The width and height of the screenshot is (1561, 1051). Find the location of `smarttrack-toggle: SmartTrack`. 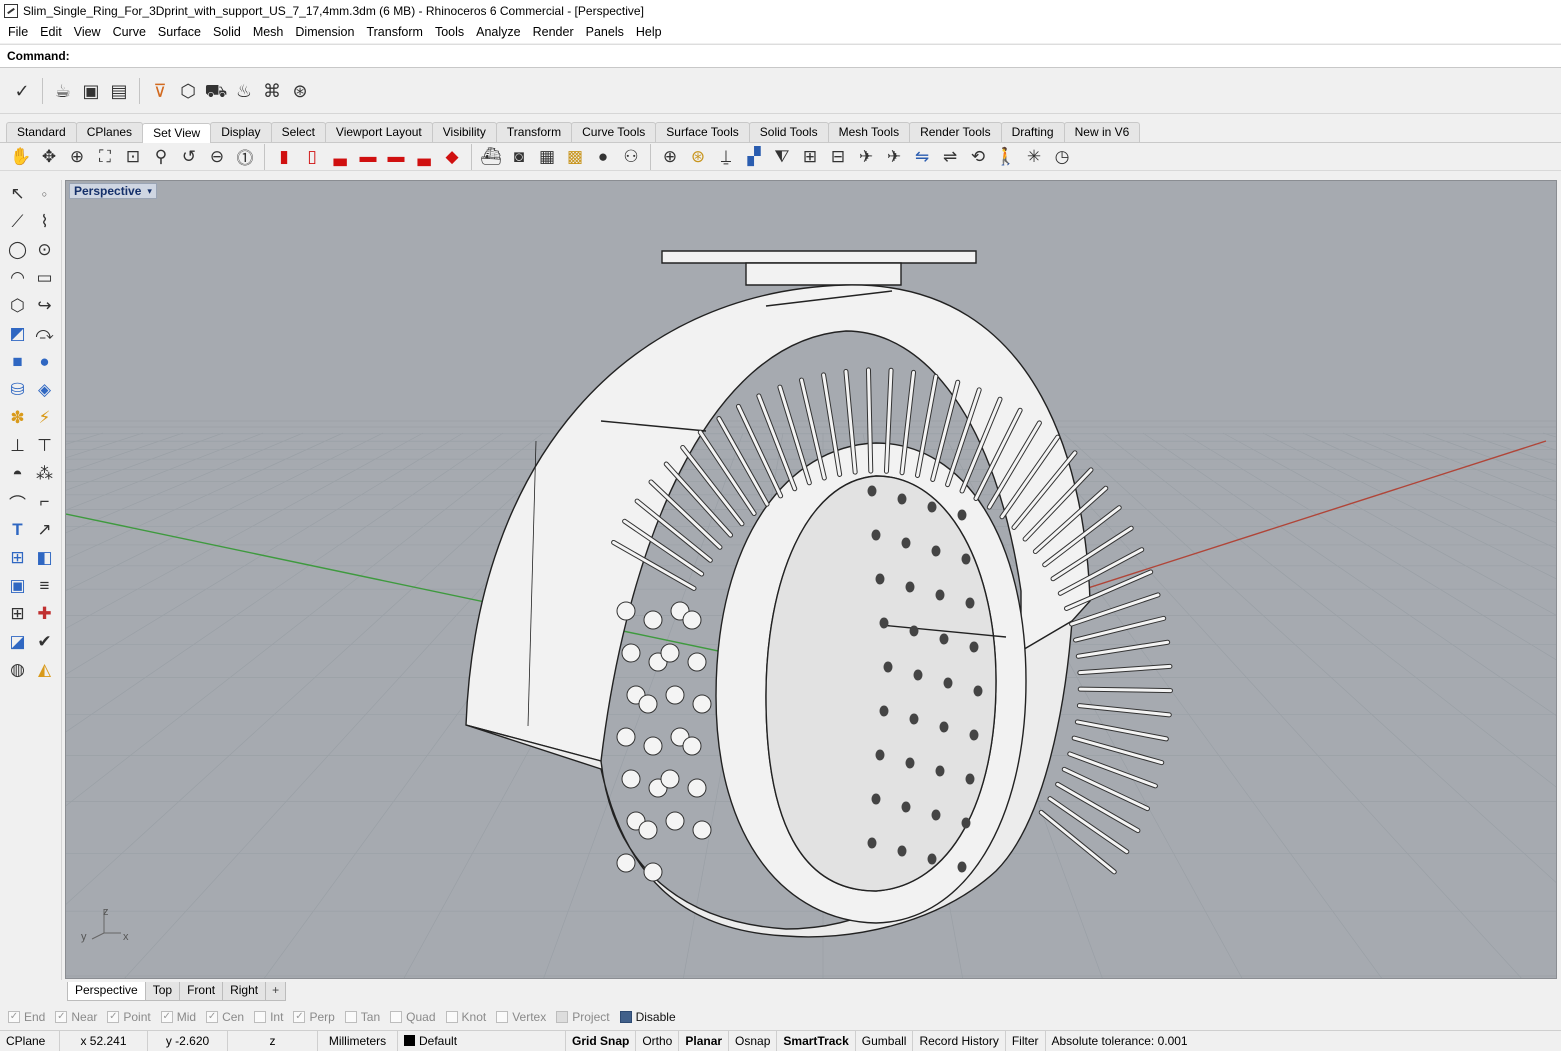

smarttrack-toggle: SmartTrack is located at coordinates (816, 1040).